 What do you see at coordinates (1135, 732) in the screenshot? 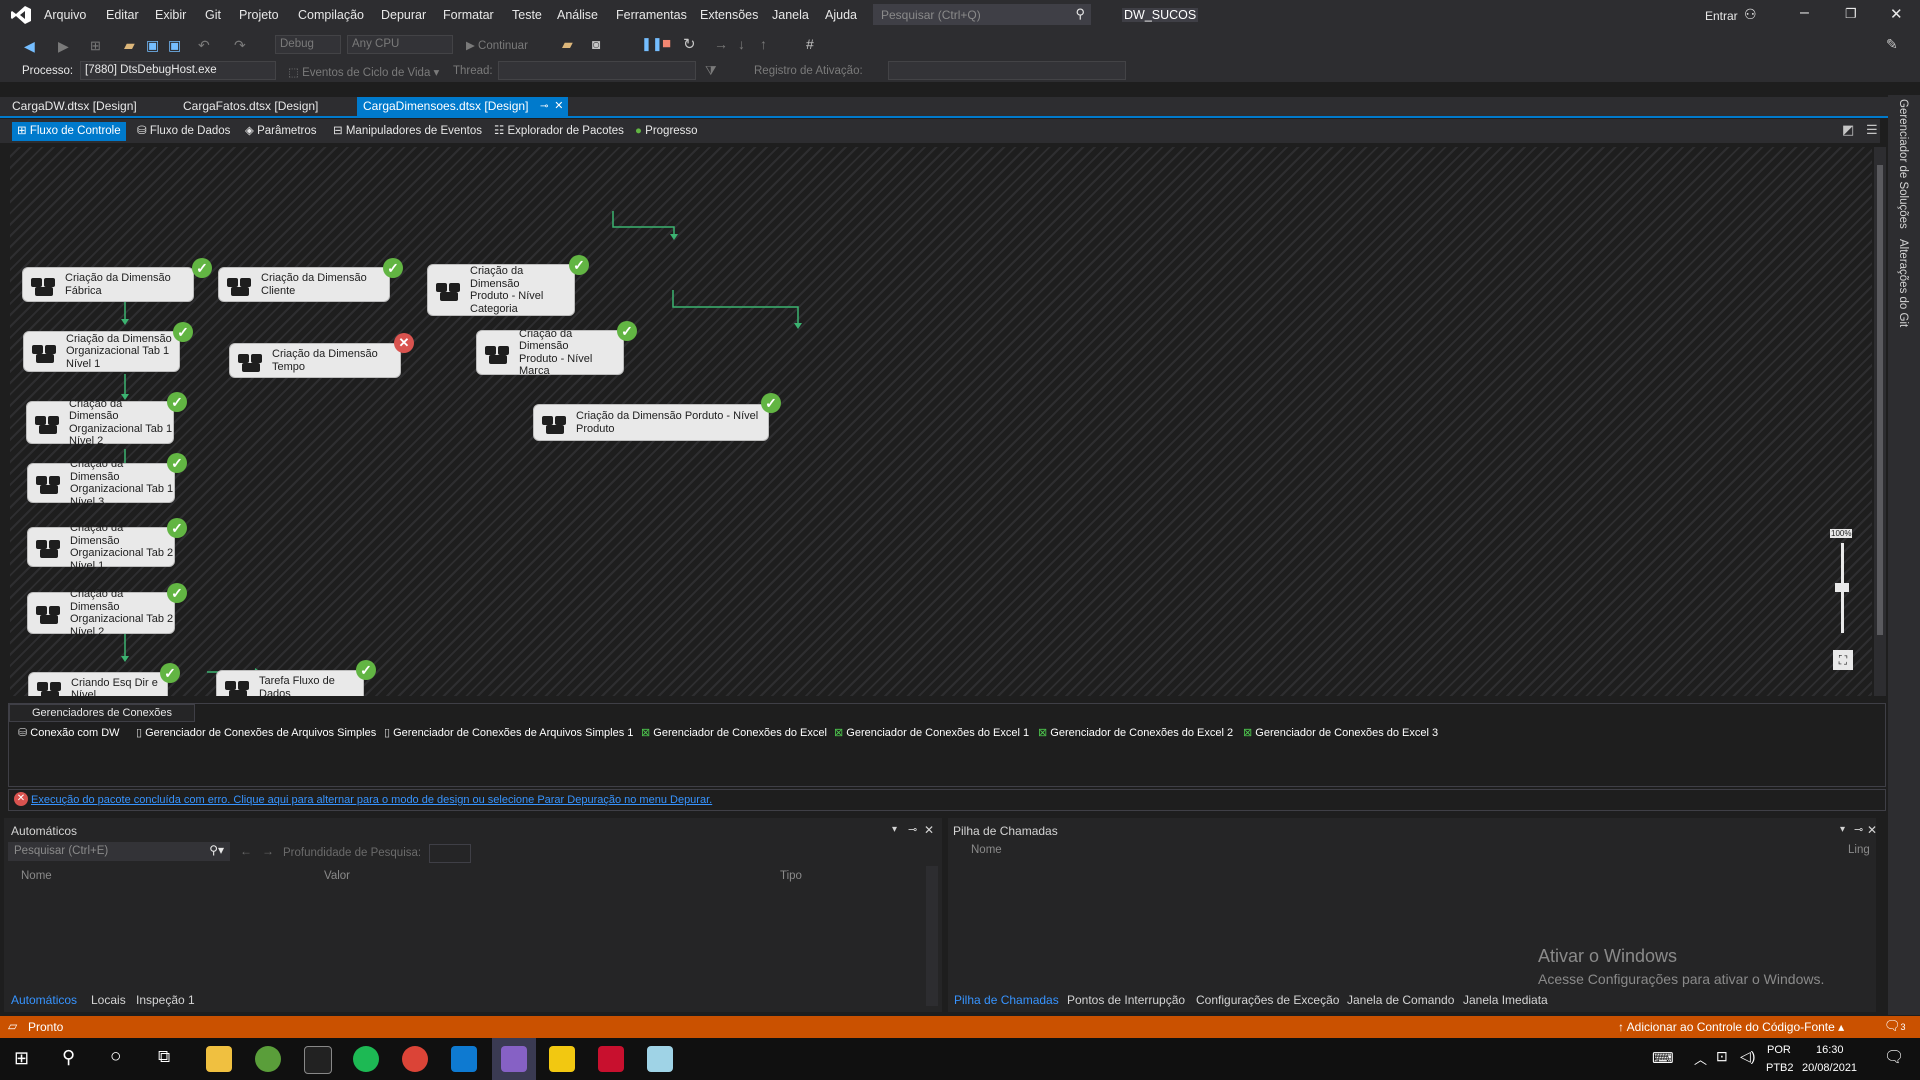
I see `connection-manager-item: ⊠ Gerenciador de Conexões do Excel 2` at bounding box center [1135, 732].